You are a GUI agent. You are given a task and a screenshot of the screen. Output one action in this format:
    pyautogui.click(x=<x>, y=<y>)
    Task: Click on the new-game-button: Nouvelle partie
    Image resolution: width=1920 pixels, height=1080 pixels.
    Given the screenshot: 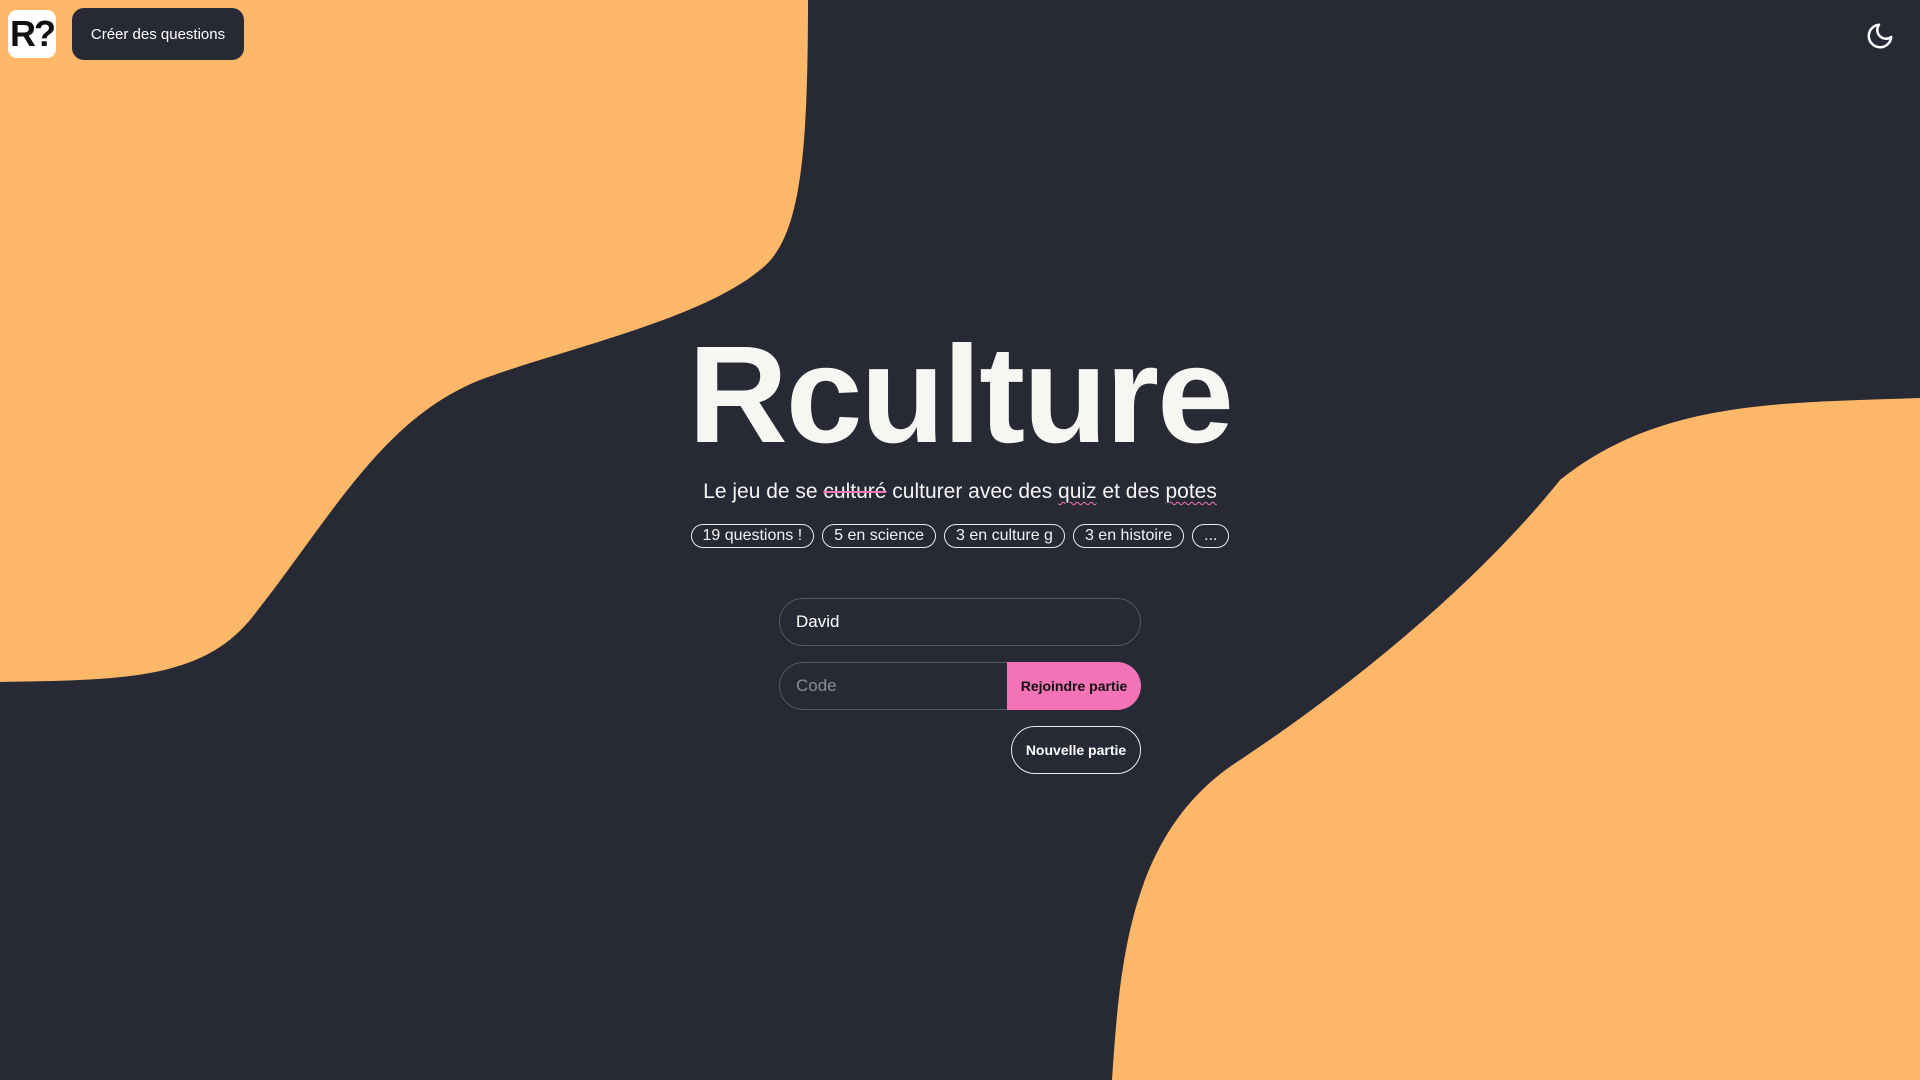 What is the action you would take?
    pyautogui.click(x=1076, y=750)
    